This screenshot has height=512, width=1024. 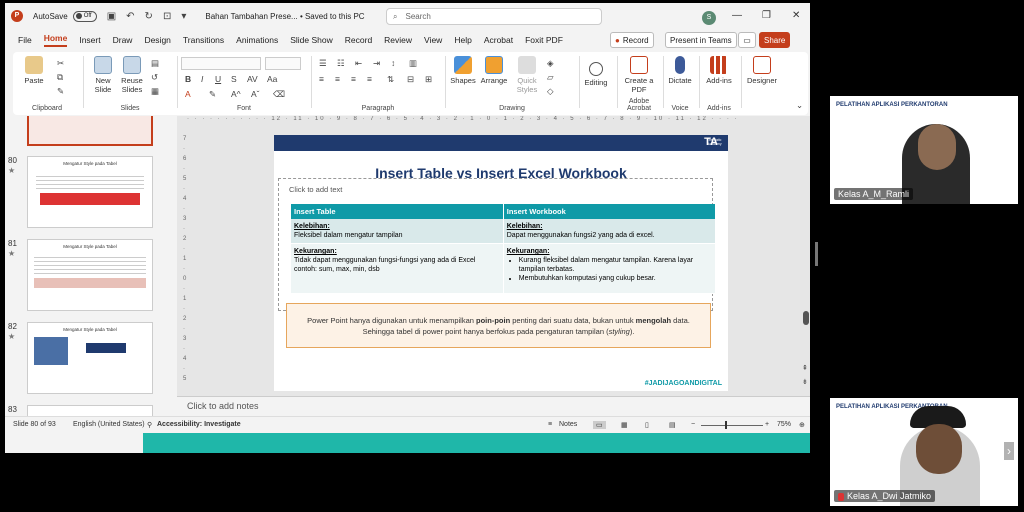 I want to click on align-left-icon: ≡, so click(x=321, y=79).